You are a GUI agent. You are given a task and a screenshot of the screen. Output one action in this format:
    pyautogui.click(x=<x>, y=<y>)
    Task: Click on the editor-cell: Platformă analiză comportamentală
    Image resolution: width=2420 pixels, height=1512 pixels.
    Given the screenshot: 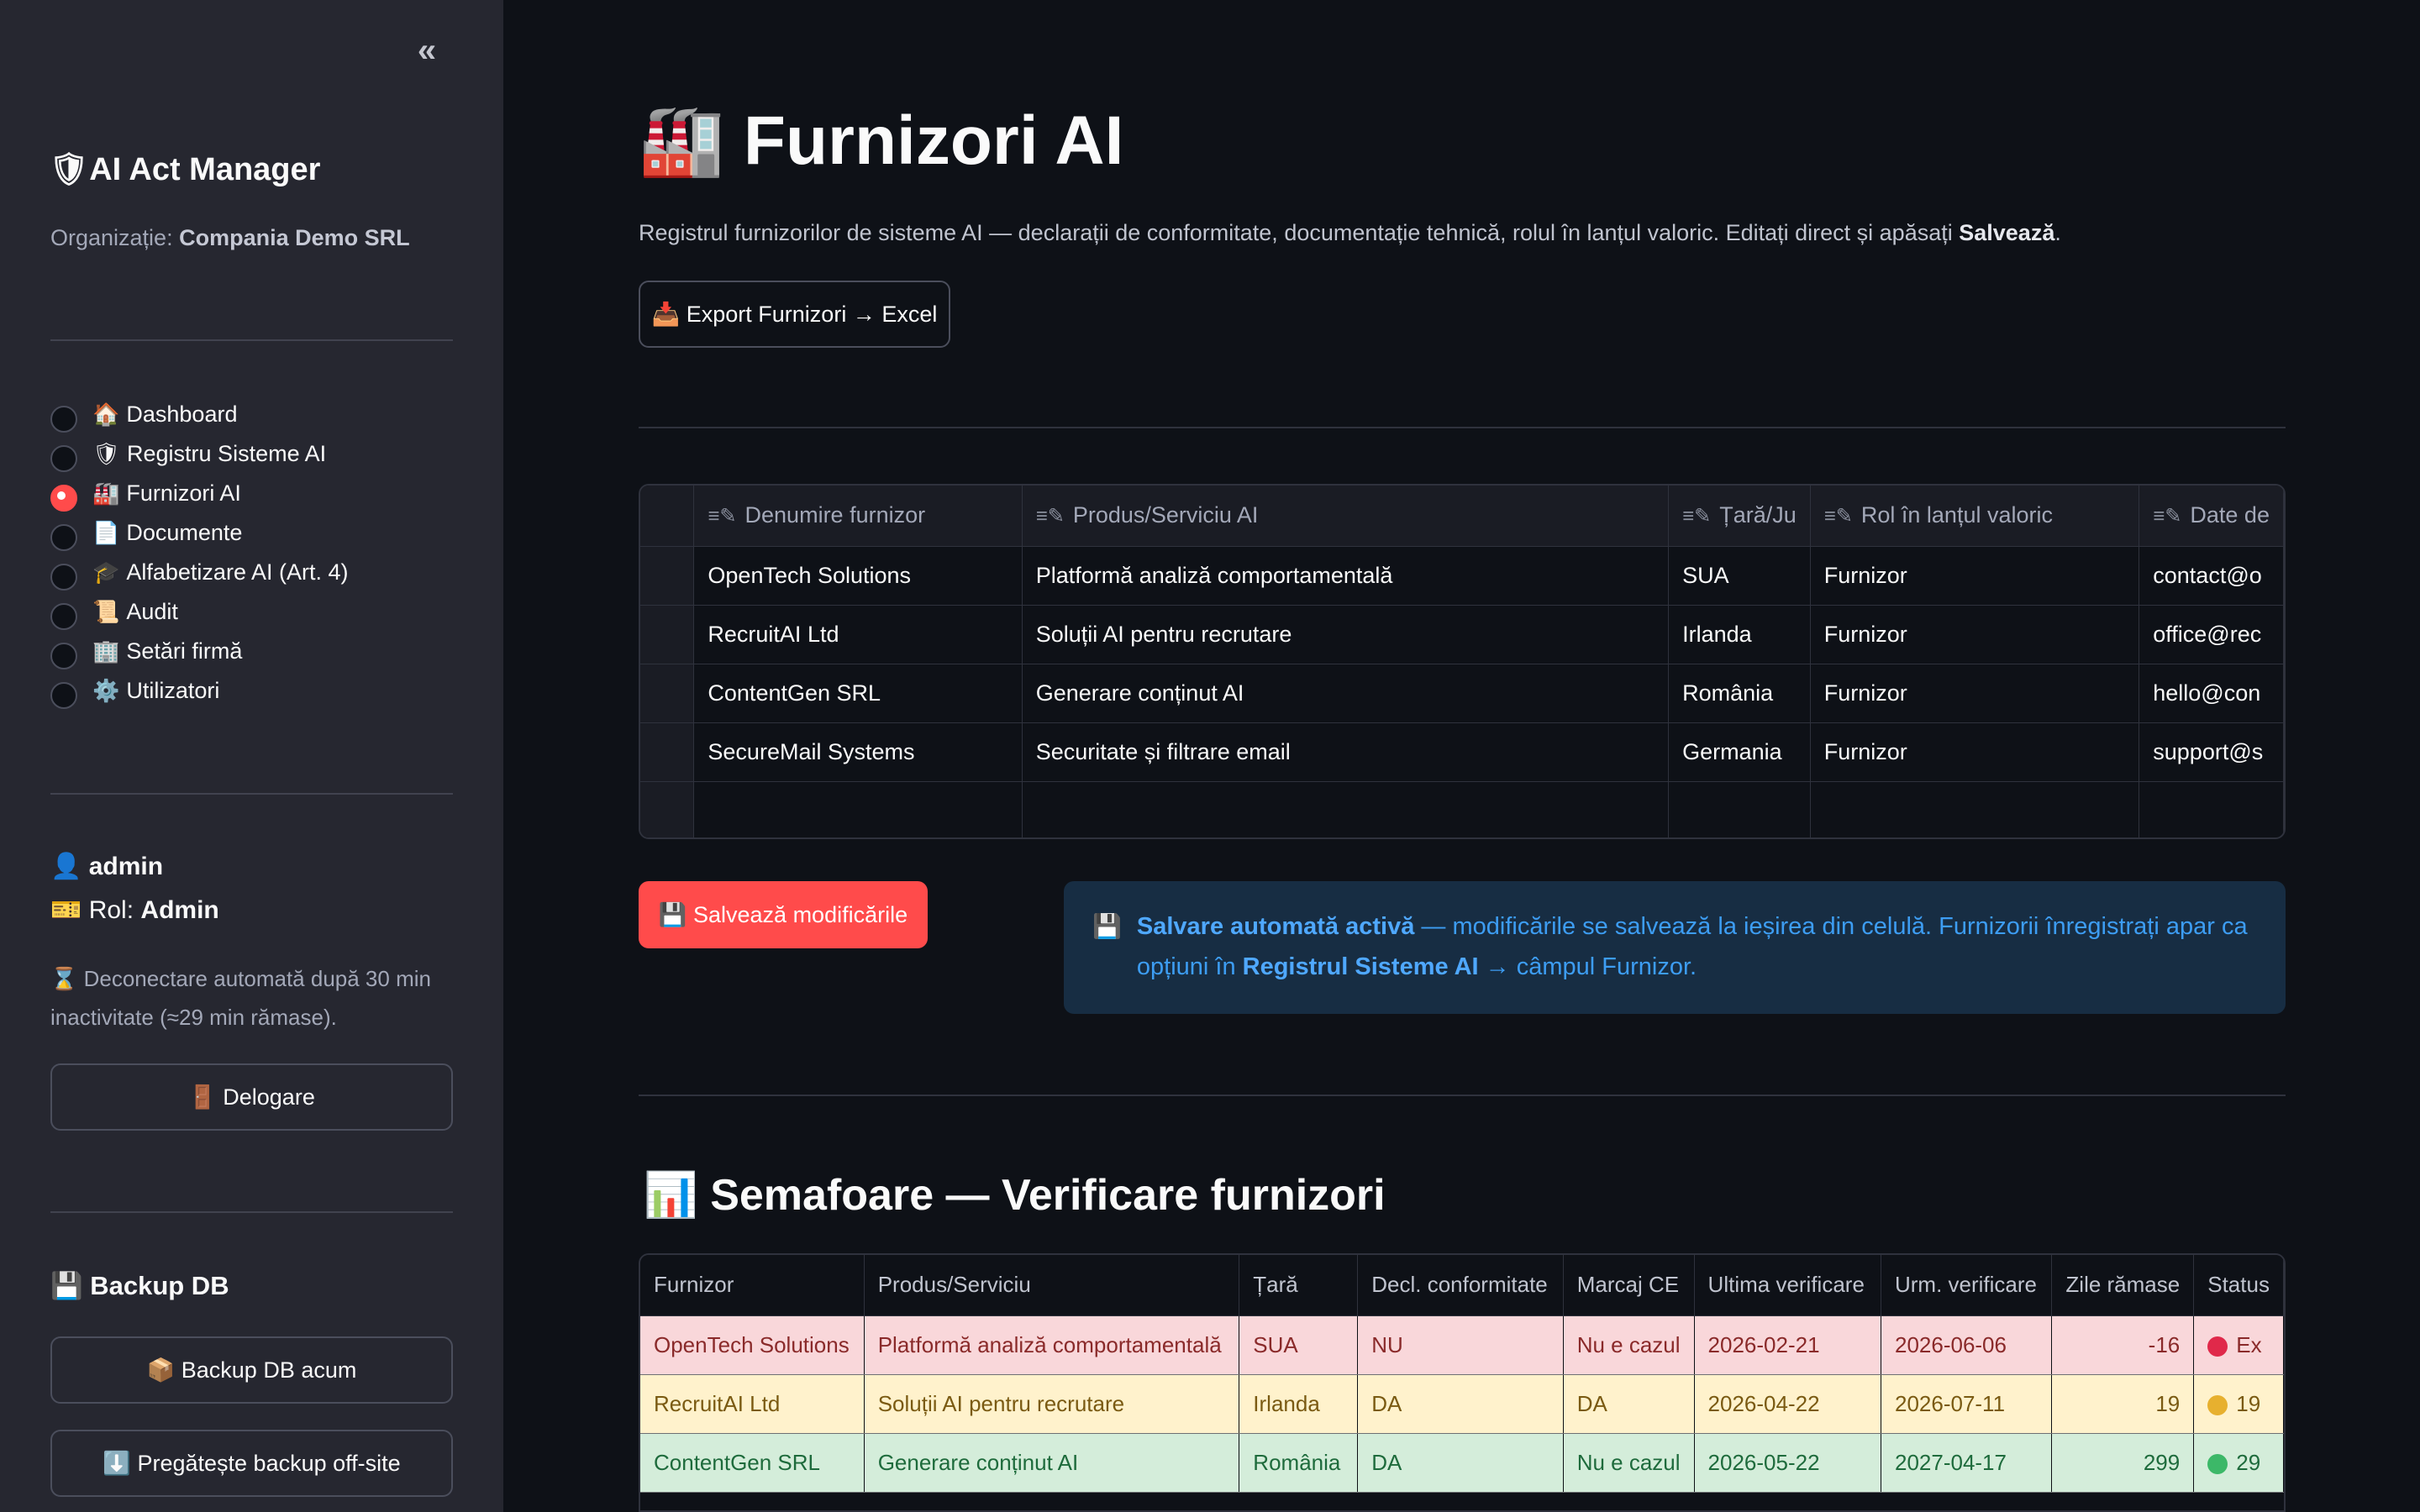 What is the action you would take?
    pyautogui.click(x=1346, y=576)
    